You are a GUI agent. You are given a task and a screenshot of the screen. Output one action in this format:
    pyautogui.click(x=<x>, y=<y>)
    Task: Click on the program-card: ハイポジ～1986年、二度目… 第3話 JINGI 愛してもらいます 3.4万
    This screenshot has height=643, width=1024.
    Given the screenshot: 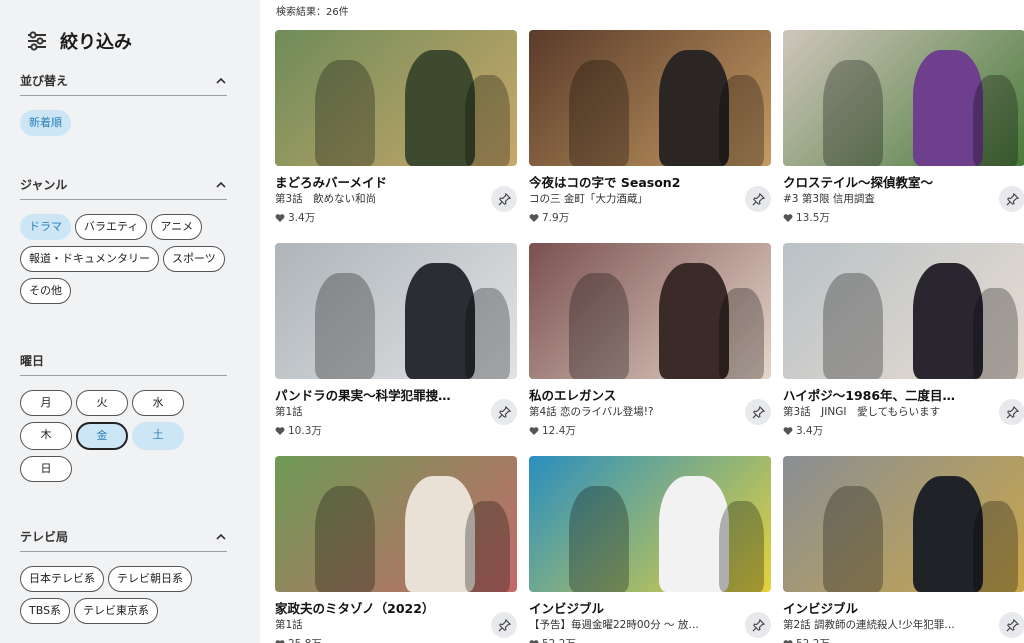 What is the action you would take?
    pyautogui.click(x=903, y=343)
    